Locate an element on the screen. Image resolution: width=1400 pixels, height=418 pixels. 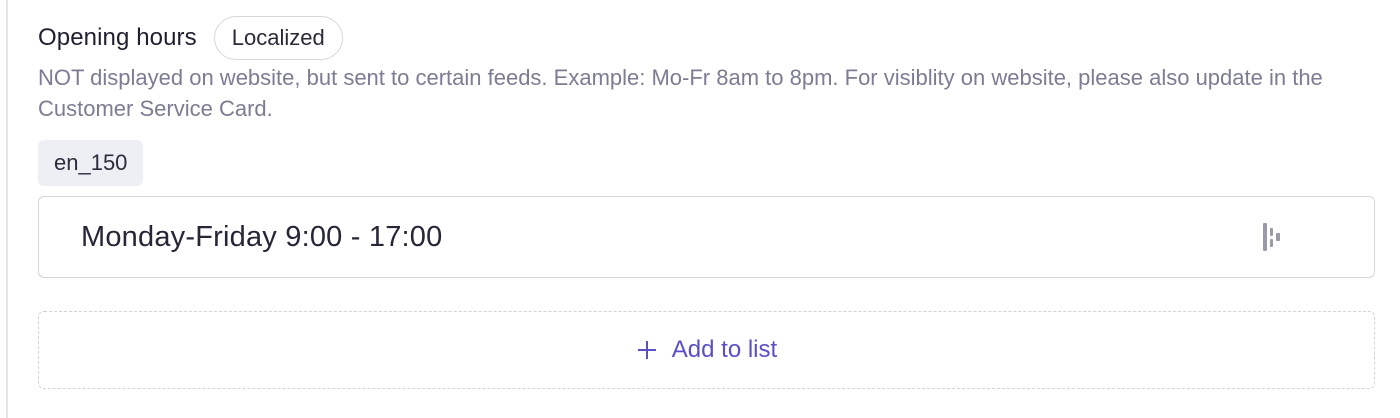
field-header: Opening hours Localized is located at coordinates (706, 38).